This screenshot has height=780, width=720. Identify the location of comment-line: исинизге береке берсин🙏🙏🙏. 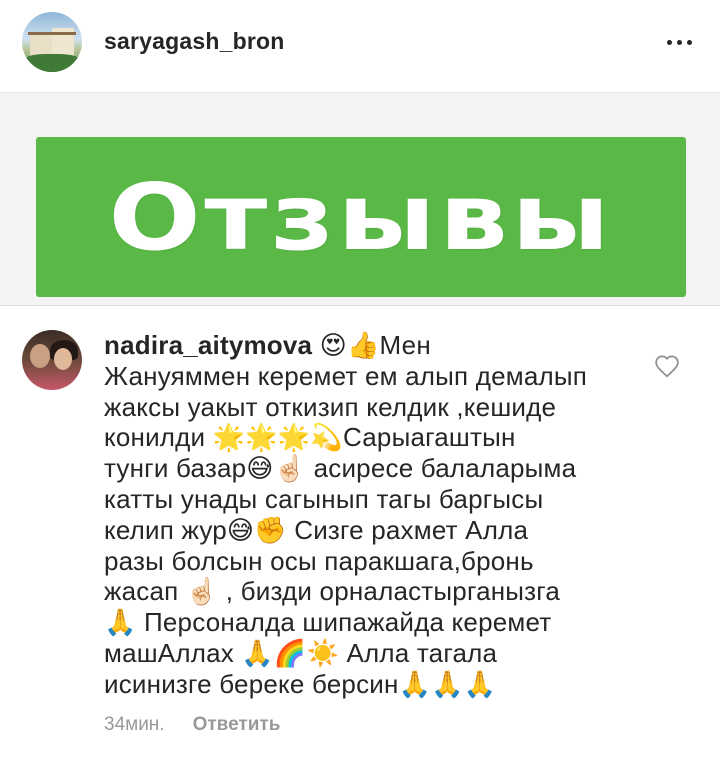
(300, 683).